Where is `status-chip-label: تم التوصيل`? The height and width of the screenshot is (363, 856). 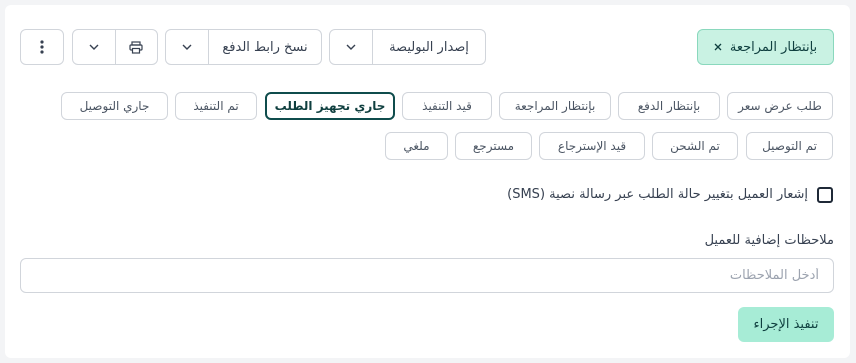
status-chip-label: تم التوصيل is located at coordinates (789, 146).